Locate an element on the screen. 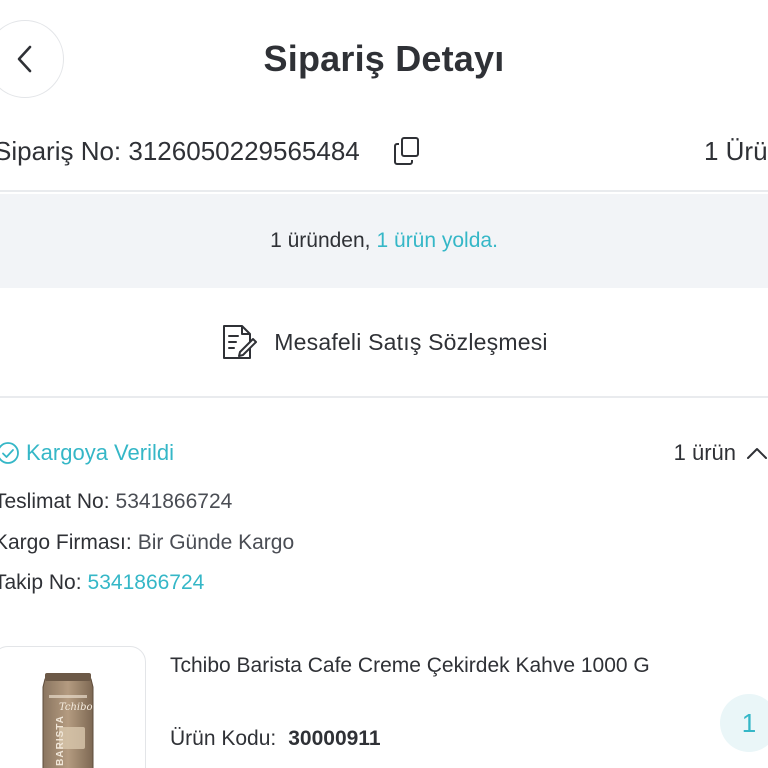 This screenshot has width=768, height=768. carrier-row: Kargo Firması: Bir Günde Kargo is located at coordinates (147, 543).